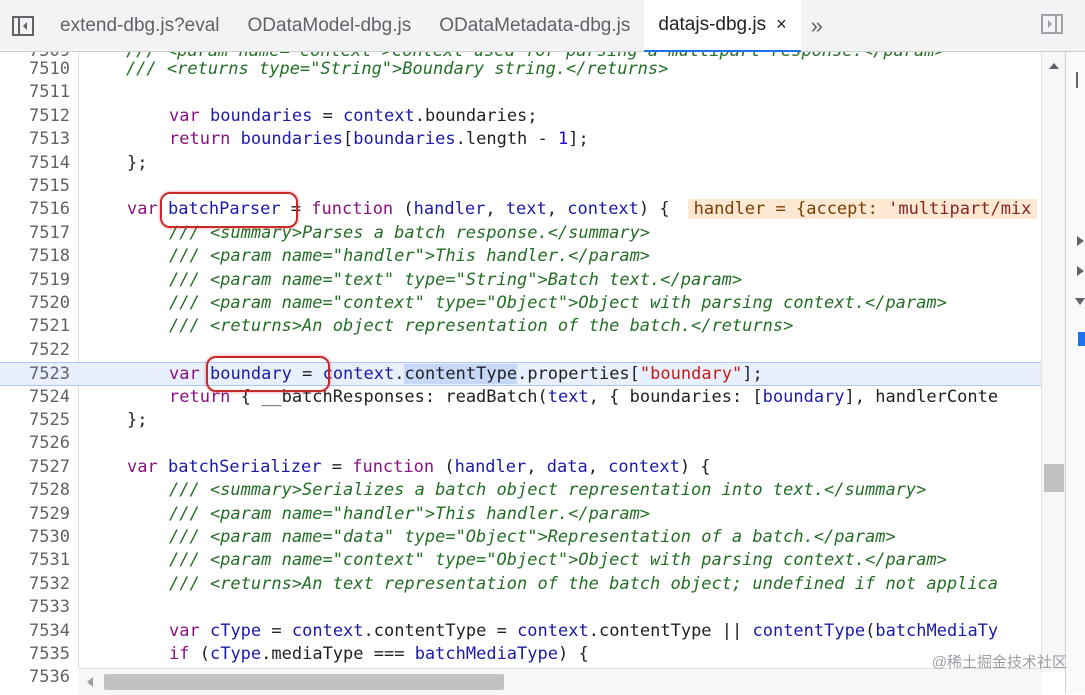 The height and width of the screenshot is (695, 1085). Describe the element at coordinates (35, 677) in the screenshot. I see `line-number: 7536` at that location.